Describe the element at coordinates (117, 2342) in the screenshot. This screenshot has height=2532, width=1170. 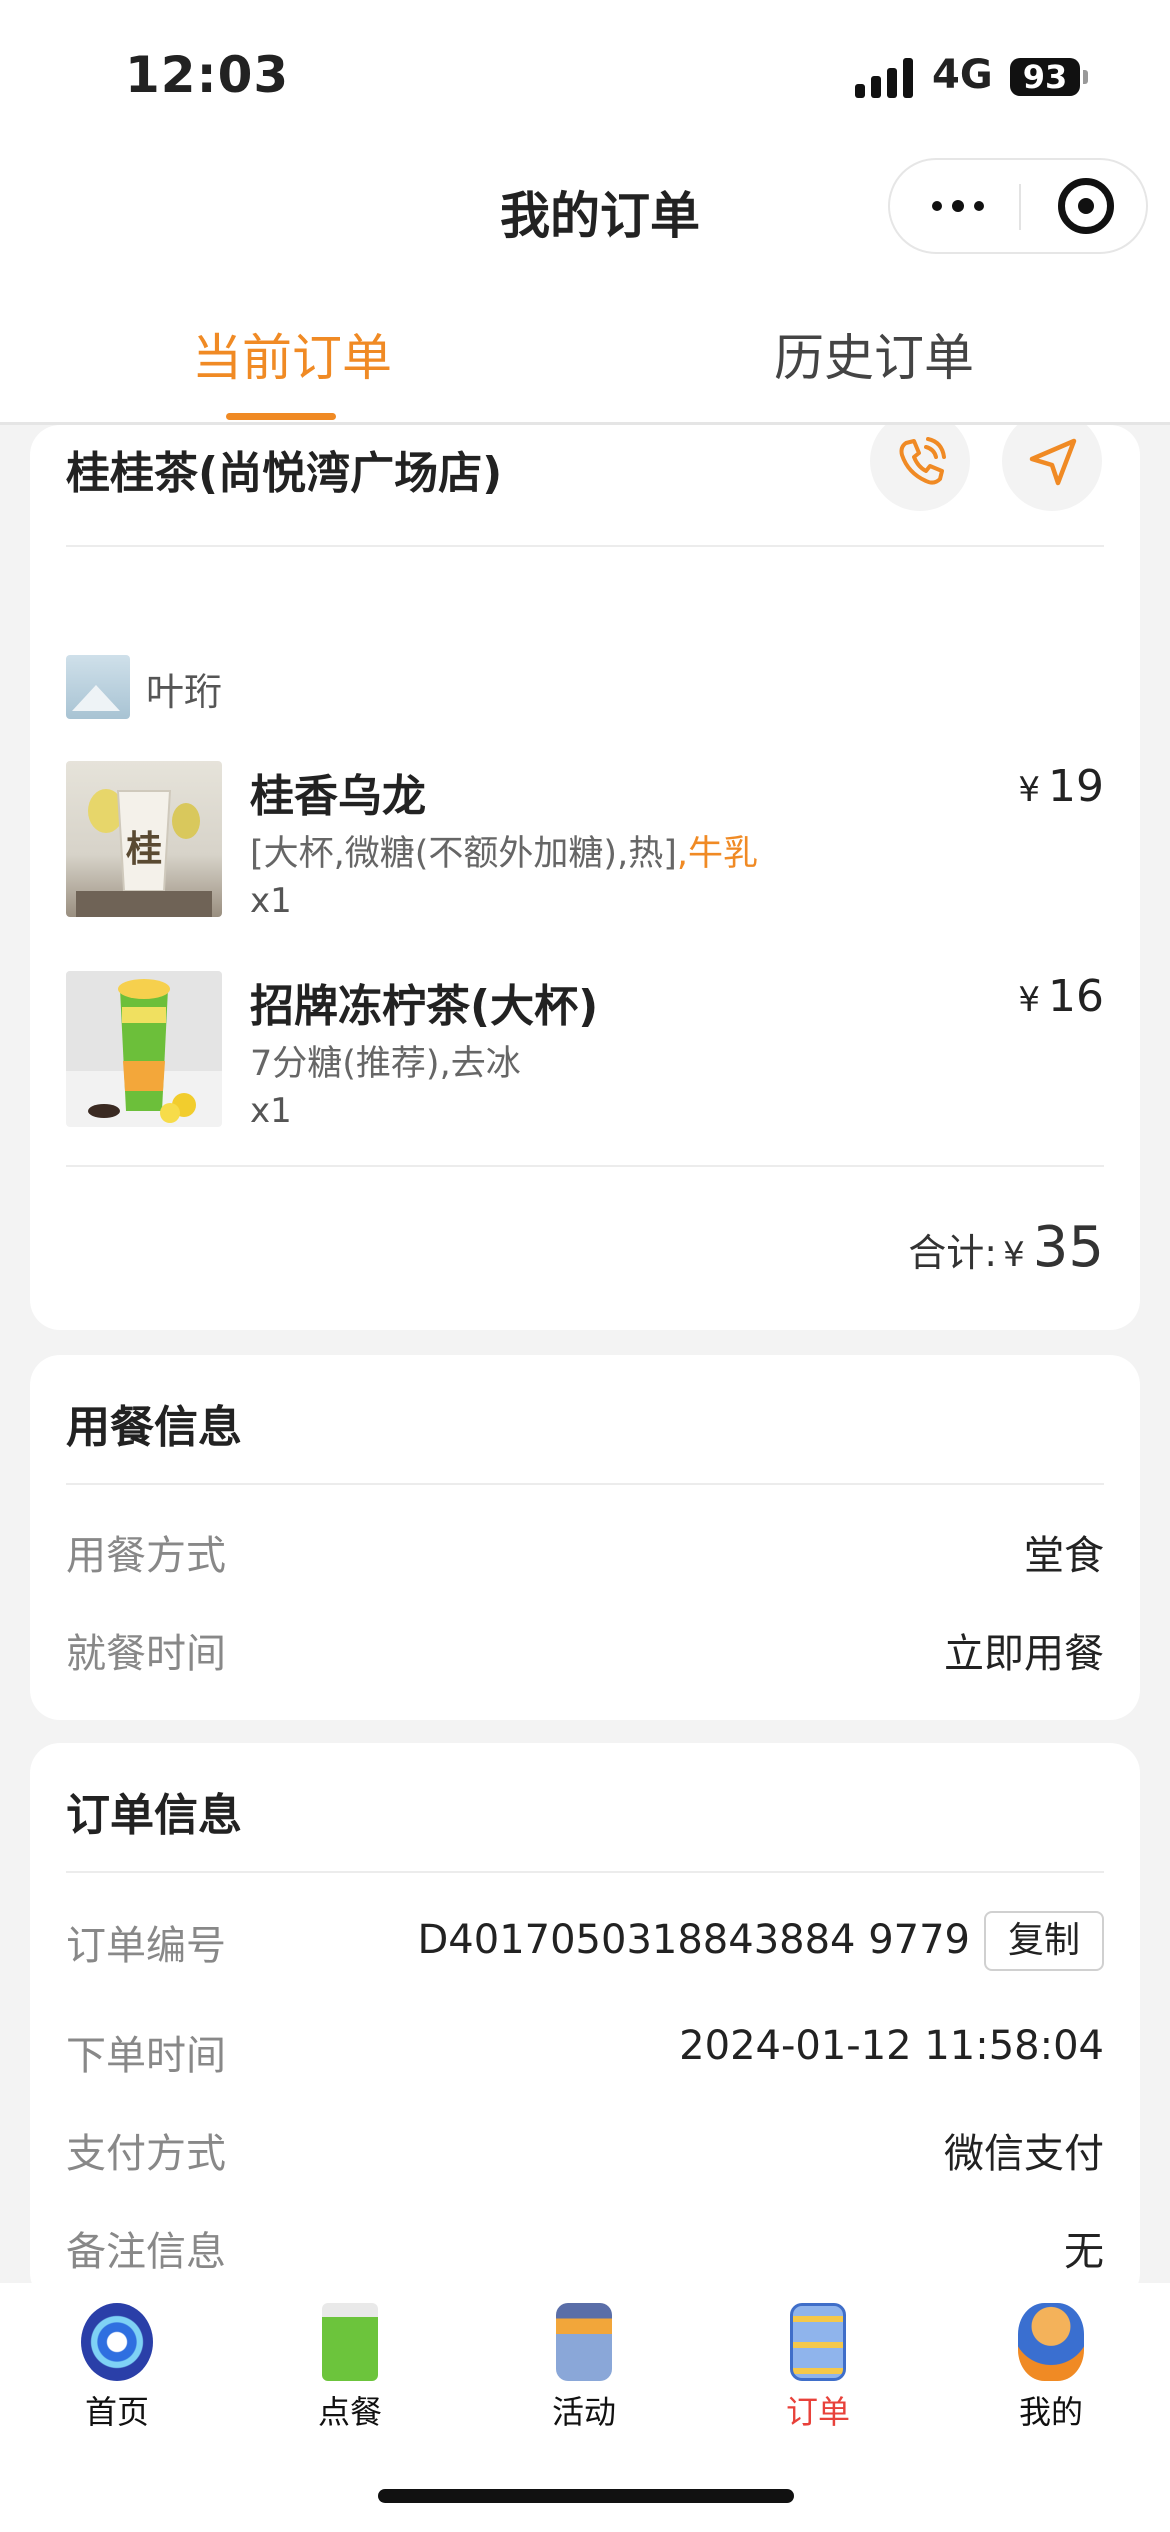
I see `home-icon` at that location.